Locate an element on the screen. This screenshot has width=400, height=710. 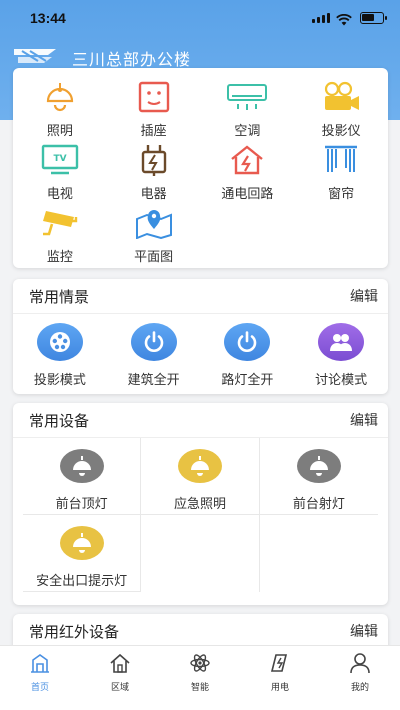
home-building-icon is located at coordinates (40, 665).